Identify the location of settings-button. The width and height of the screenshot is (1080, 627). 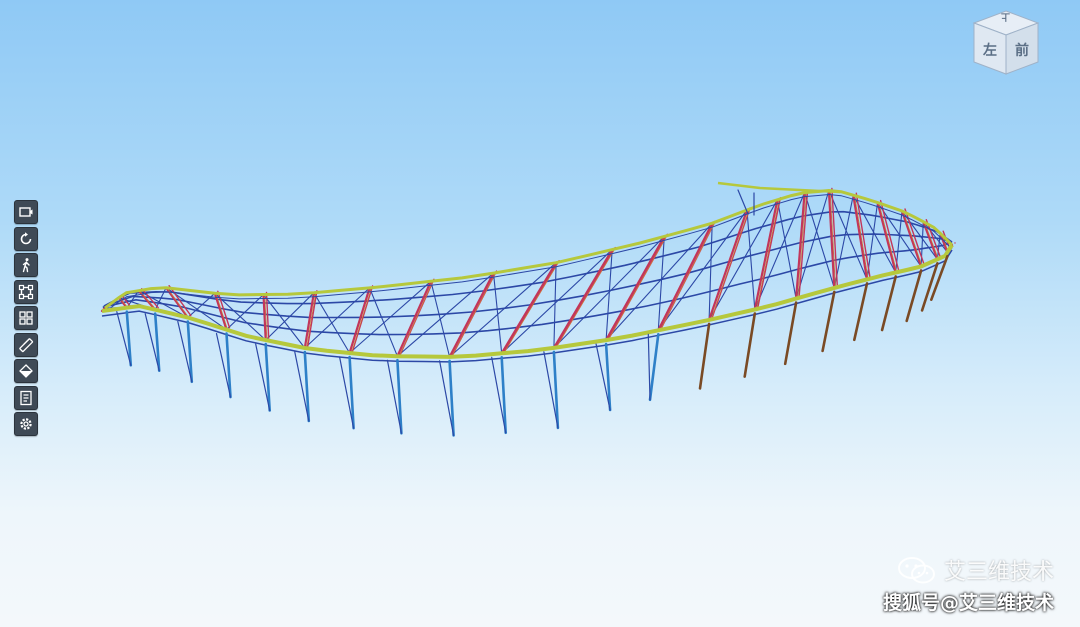
(26, 424).